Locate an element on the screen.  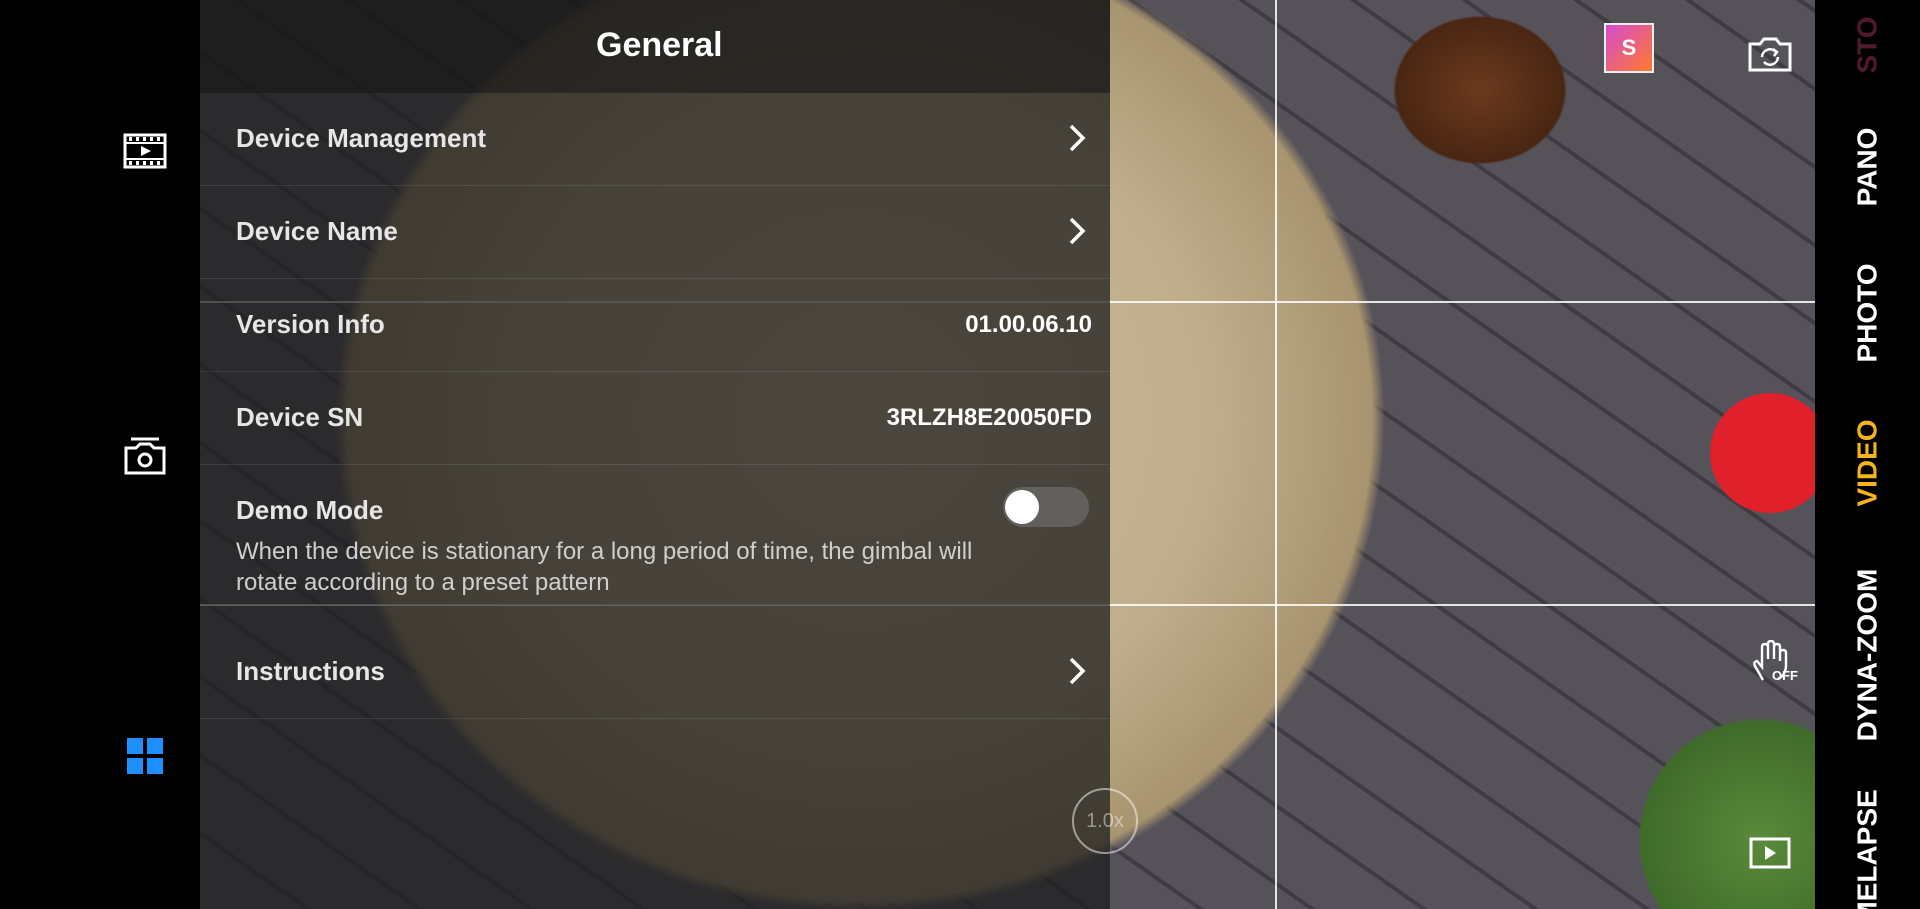
toggle-knob is located at coordinates (1022, 507).